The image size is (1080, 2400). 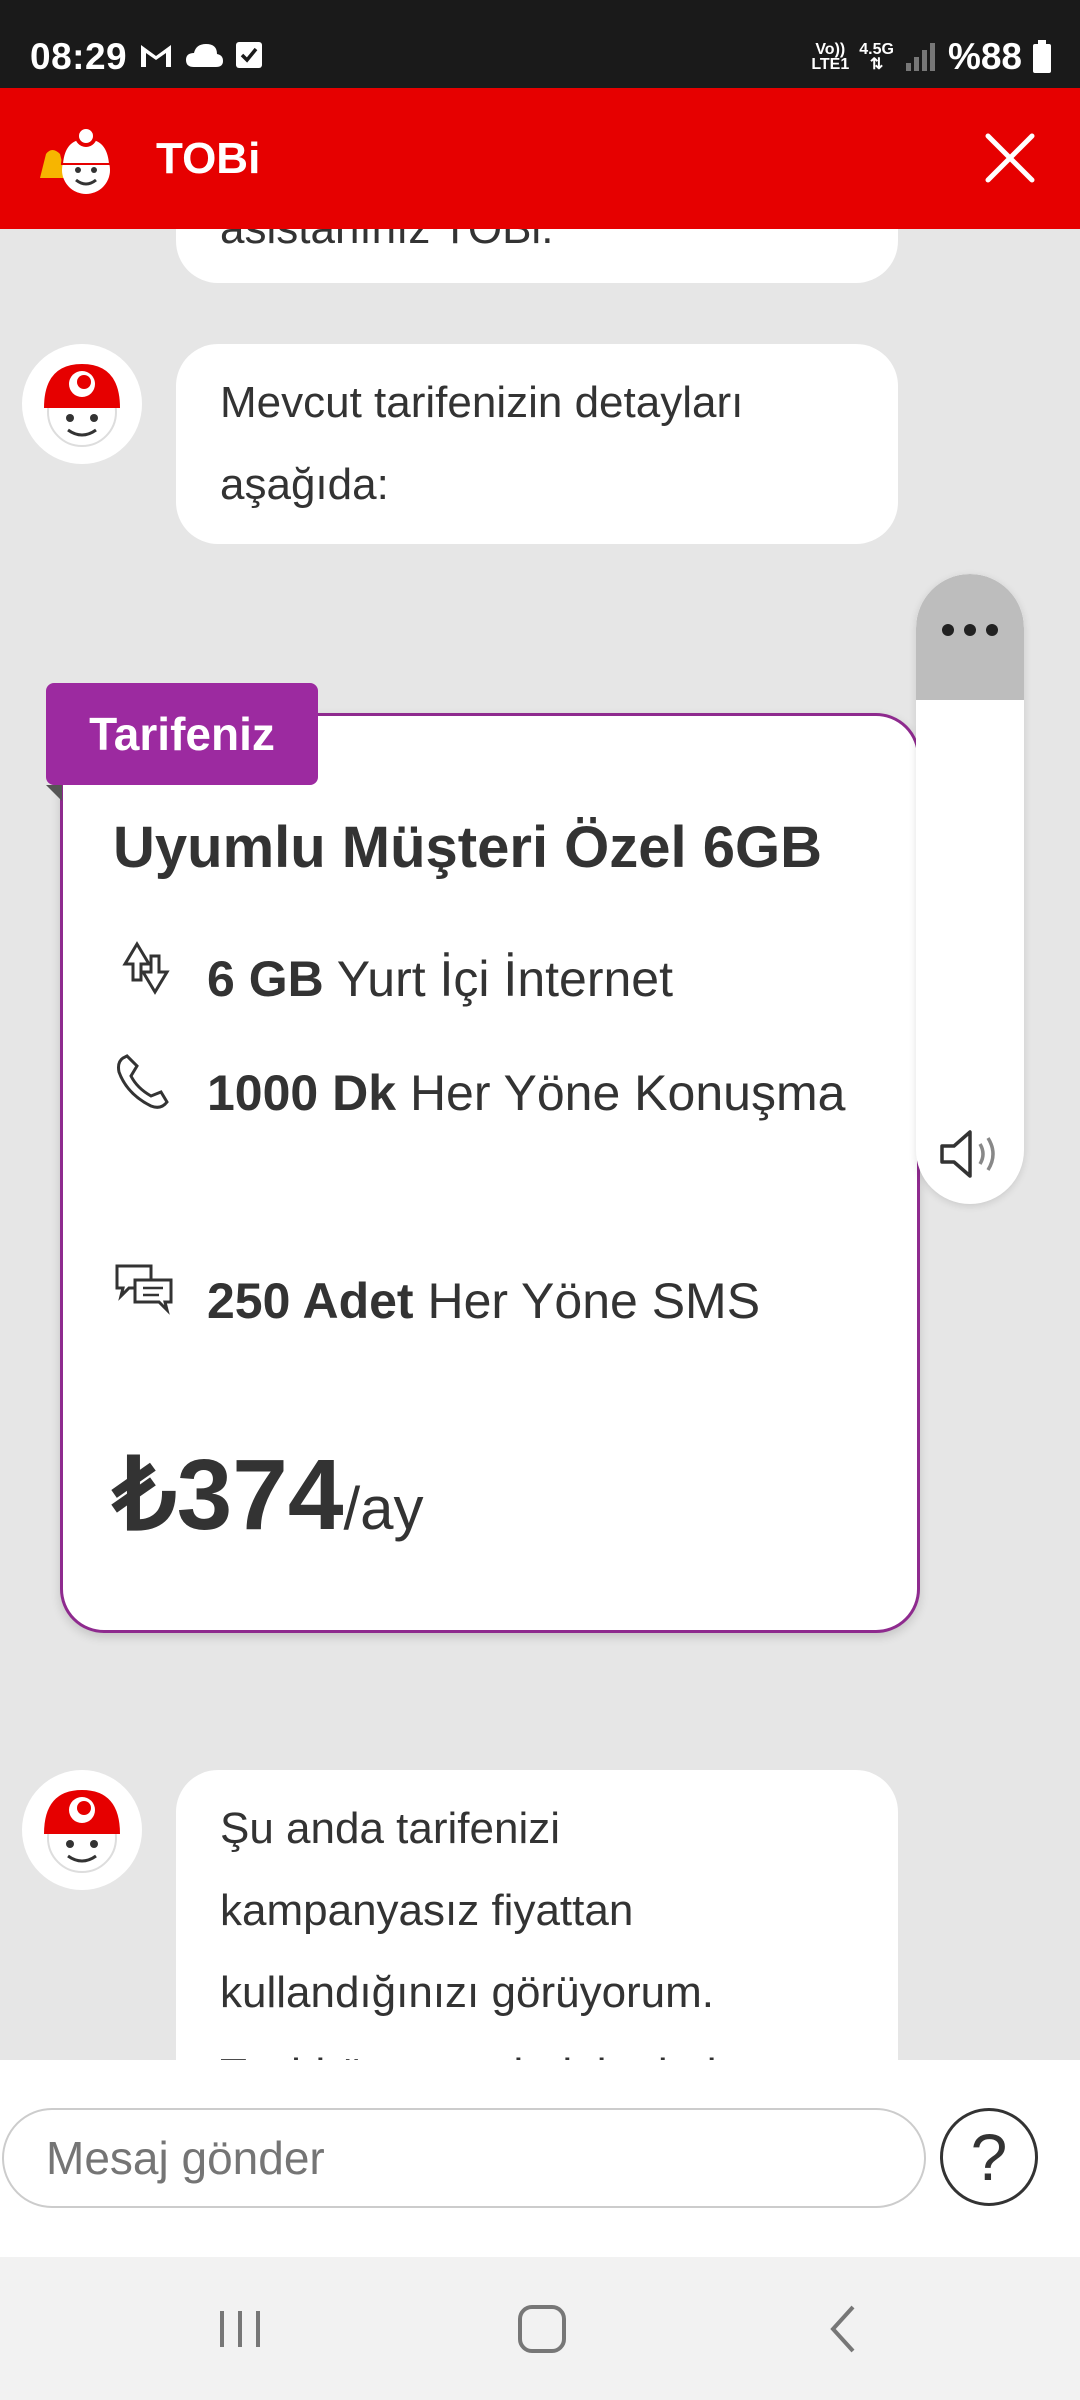 What do you see at coordinates (76, 159) in the screenshot?
I see `tobi-logo-icon` at bounding box center [76, 159].